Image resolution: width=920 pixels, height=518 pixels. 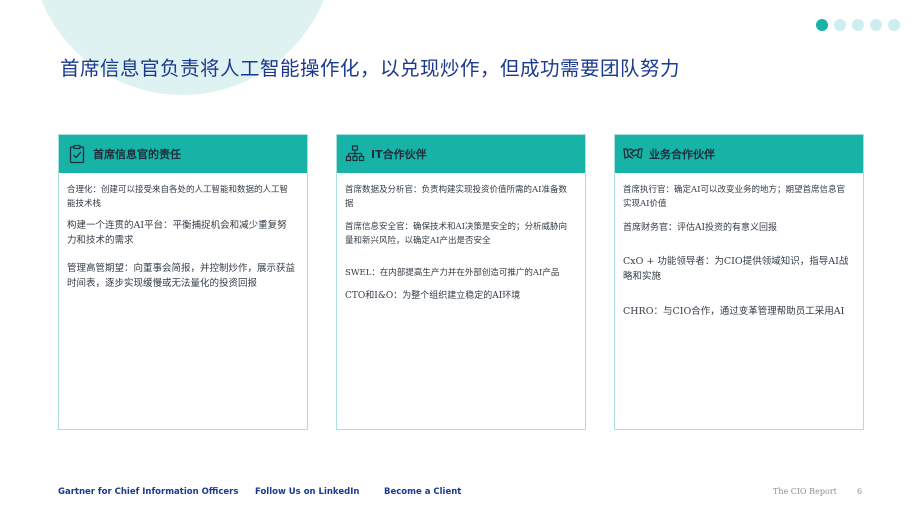 I want to click on card-header: 业务合作伙伴, so click(x=739, y=154).